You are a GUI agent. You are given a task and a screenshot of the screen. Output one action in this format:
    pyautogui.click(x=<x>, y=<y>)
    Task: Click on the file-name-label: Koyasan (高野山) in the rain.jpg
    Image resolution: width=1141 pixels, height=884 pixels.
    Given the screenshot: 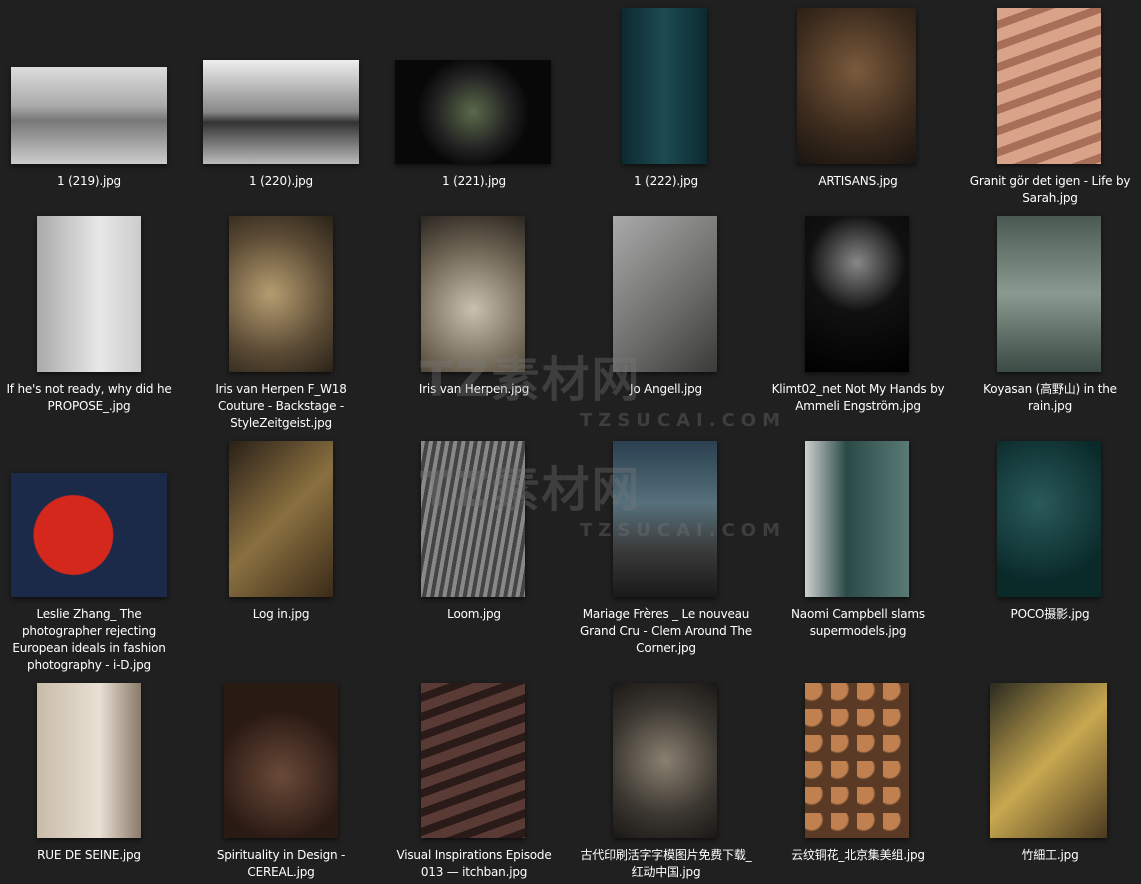 What is the action you would take?
    pyautogui.click(x=1050, y=398)
    